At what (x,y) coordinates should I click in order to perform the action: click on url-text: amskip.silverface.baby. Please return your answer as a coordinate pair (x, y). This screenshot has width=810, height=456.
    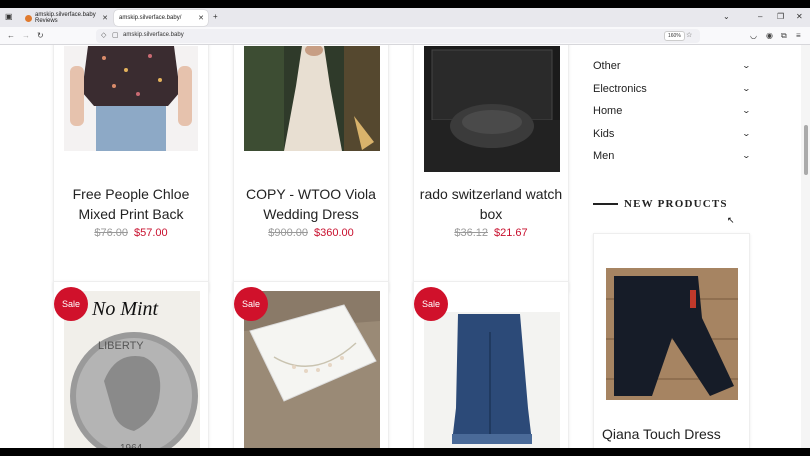
    Looking at the image, I should click on (153, 35).